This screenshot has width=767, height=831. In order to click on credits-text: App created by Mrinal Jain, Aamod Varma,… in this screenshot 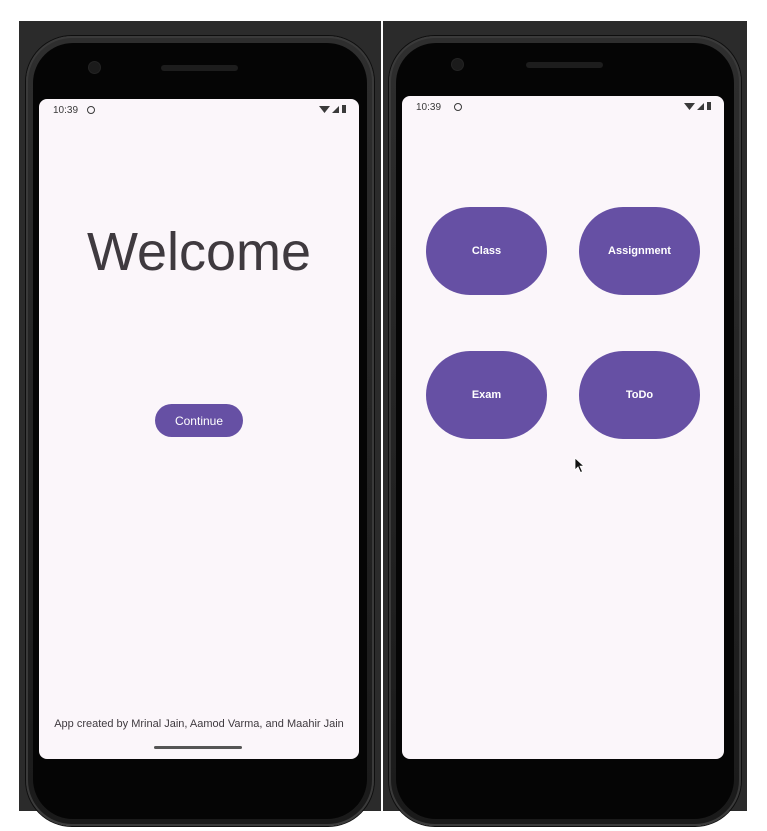, I will do `click(199, 724)`.